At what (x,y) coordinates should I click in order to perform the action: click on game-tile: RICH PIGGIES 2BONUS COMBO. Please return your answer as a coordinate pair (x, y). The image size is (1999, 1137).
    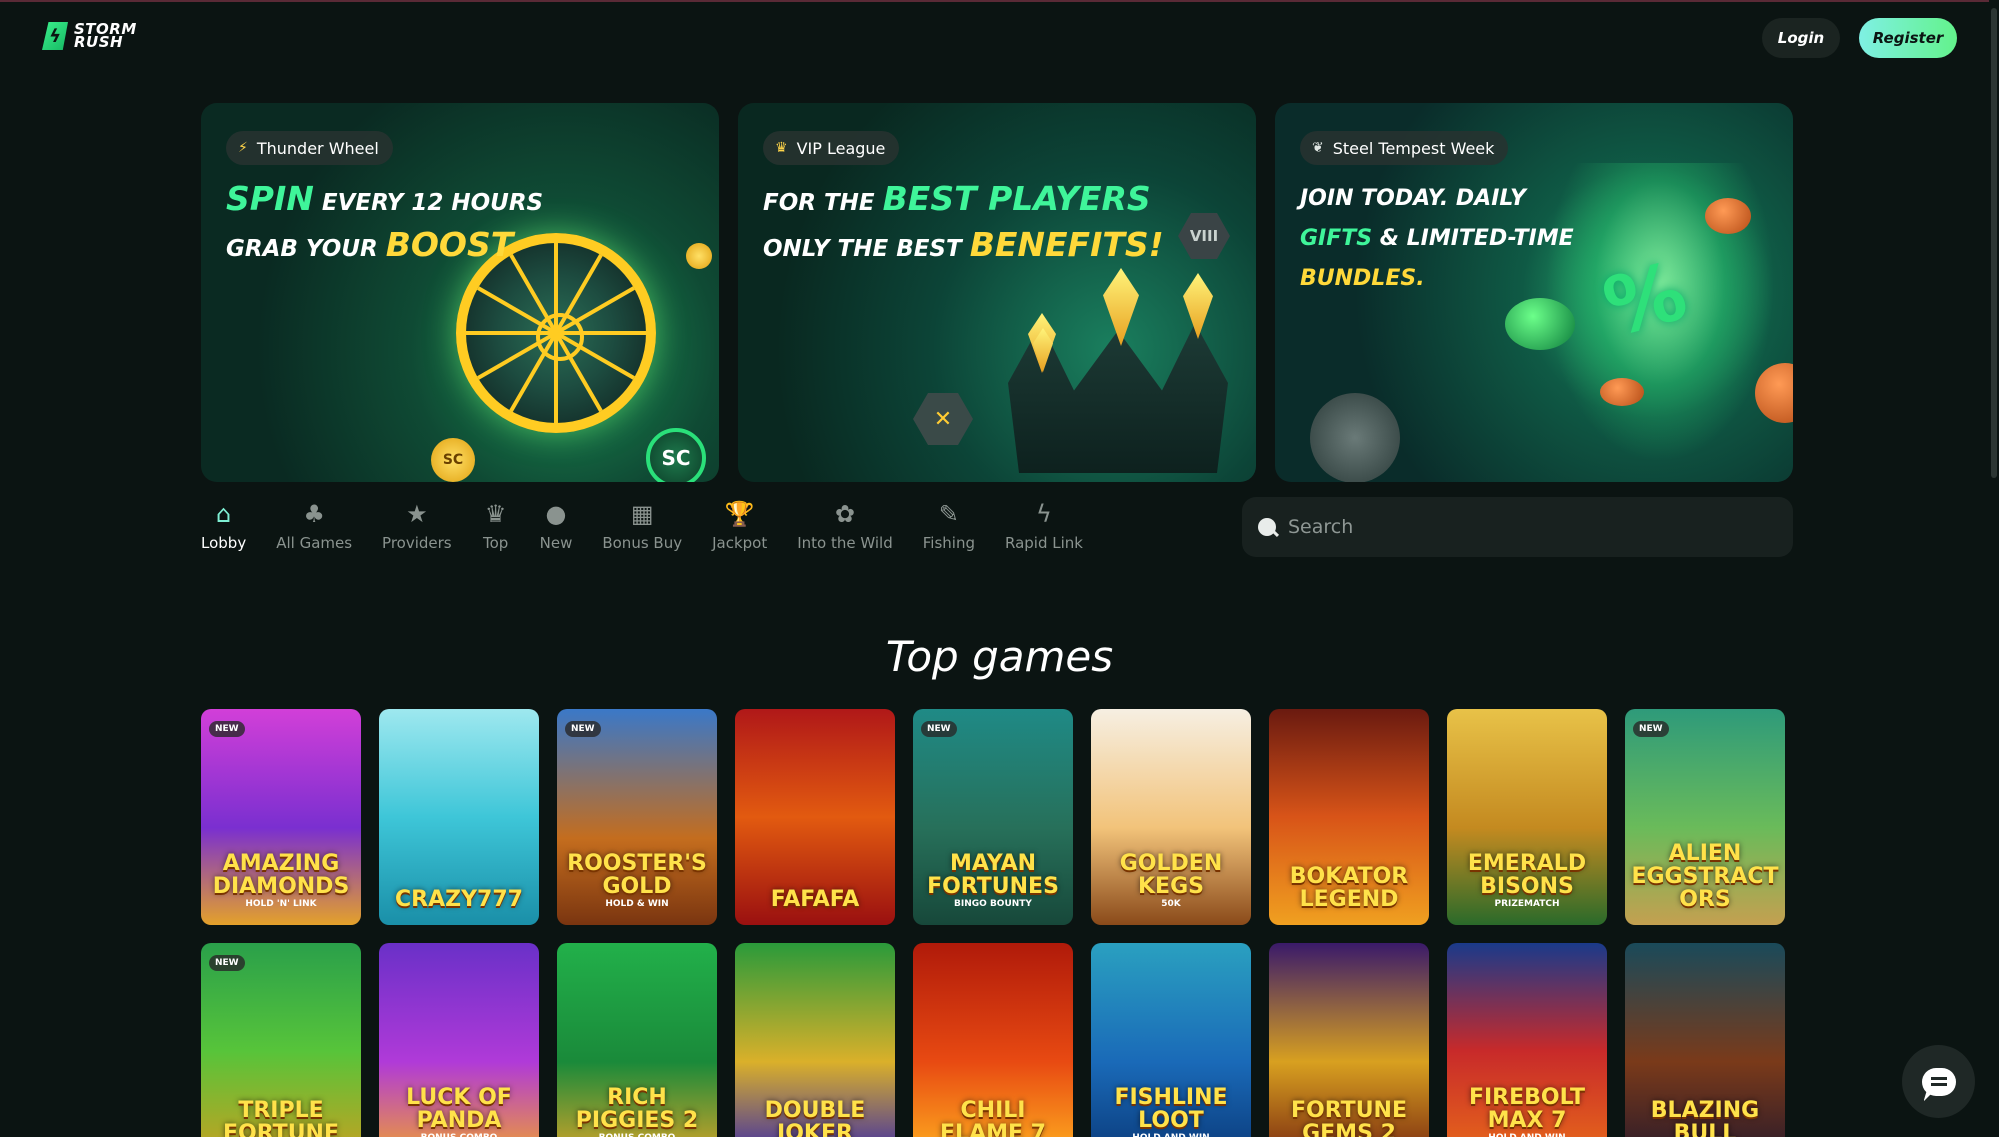
    Looking at the image, I should click on (637, 1040).